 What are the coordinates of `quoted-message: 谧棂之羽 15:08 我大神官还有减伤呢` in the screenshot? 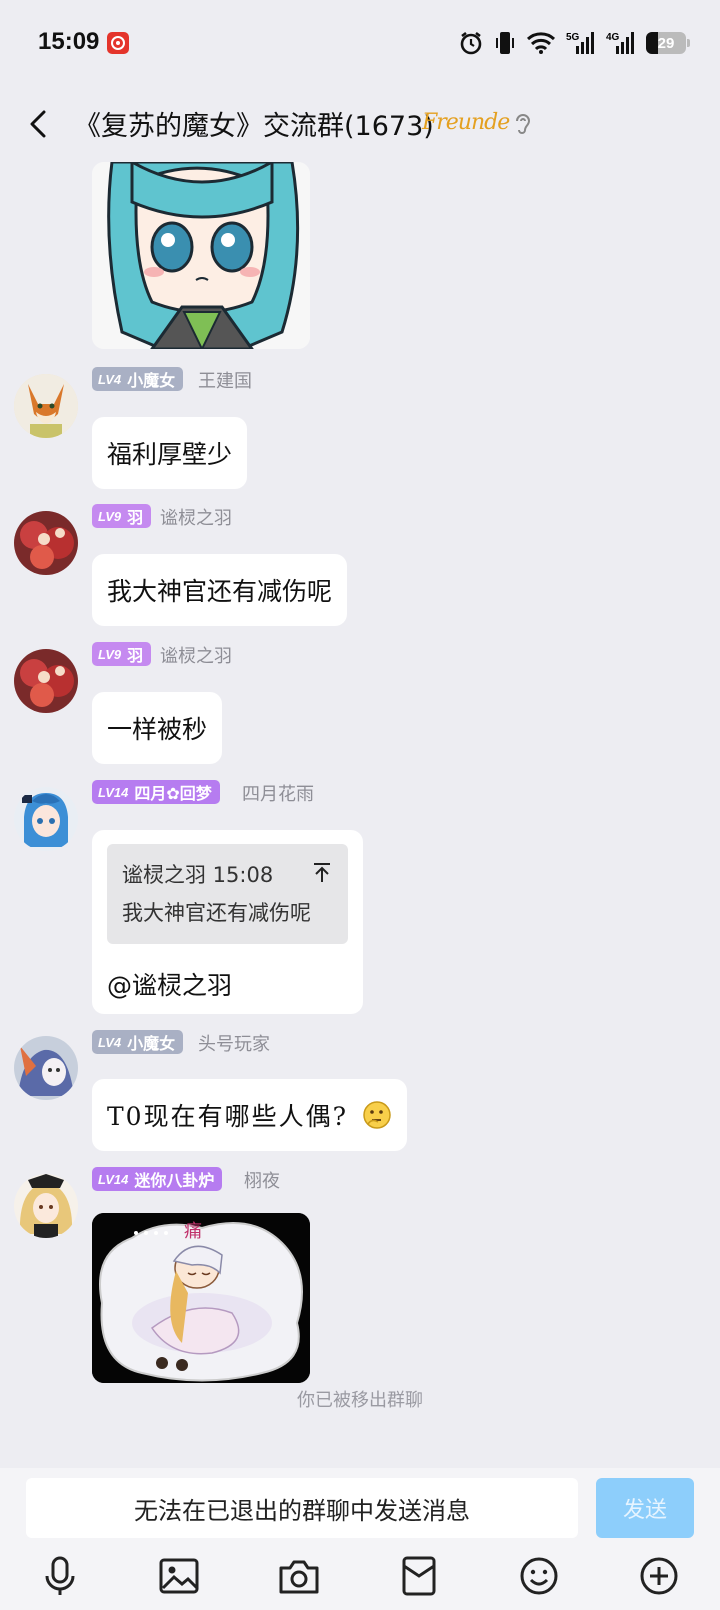 It's located at (227, 894).